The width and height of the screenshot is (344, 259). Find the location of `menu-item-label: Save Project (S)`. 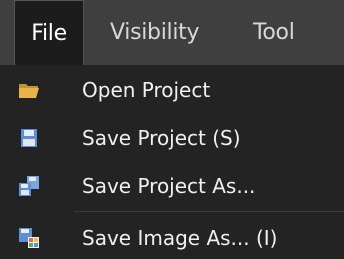

menu-item-label: Save Project (S) is located at coordinates (161, 138).